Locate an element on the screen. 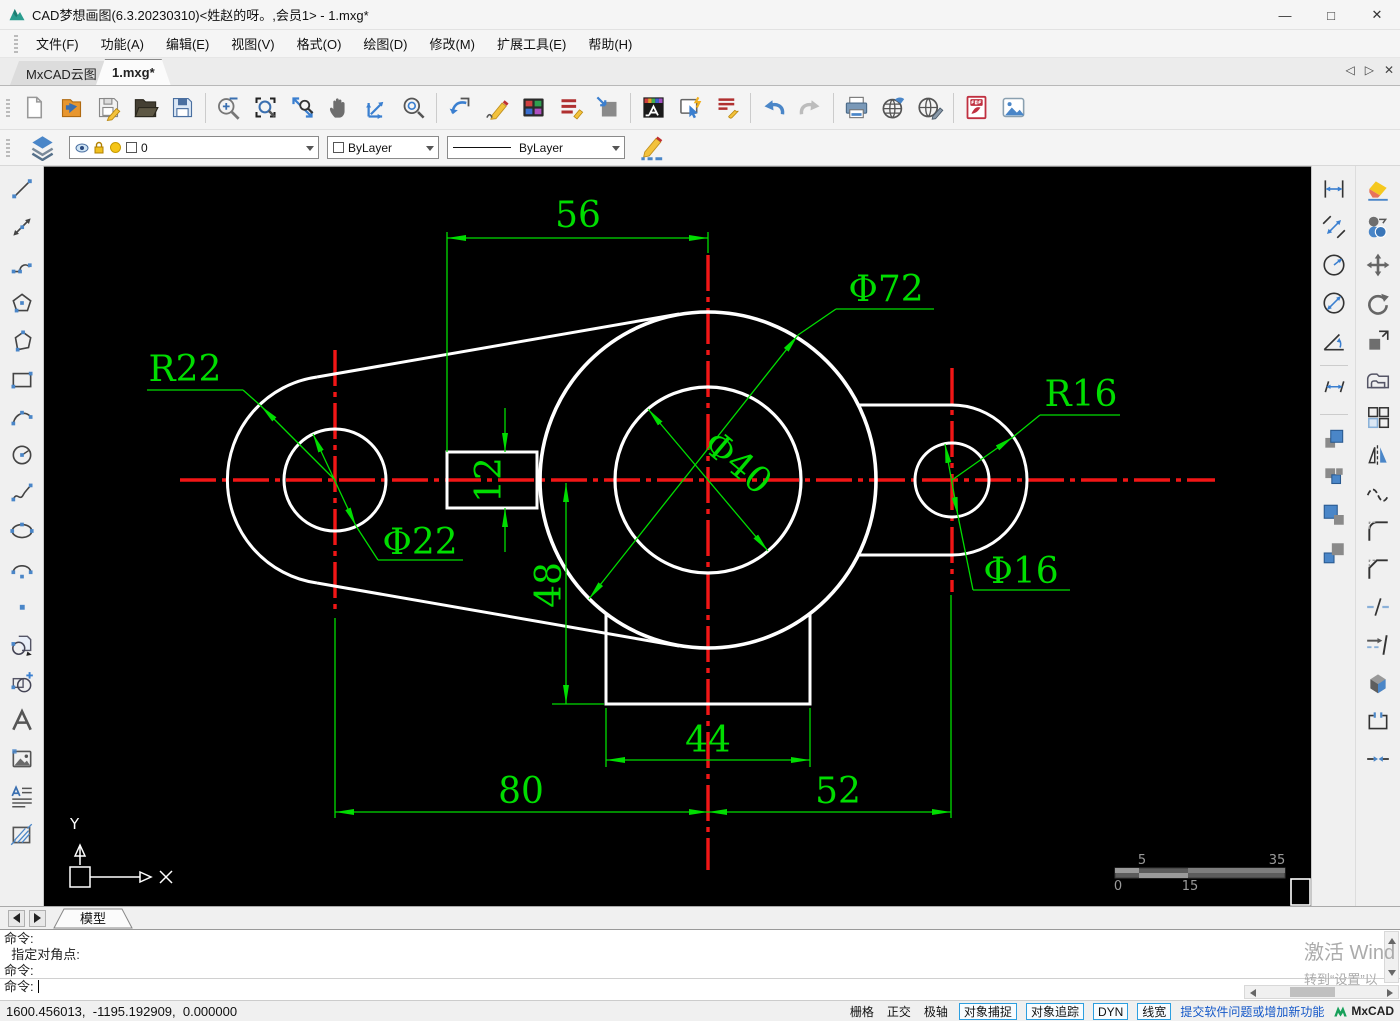 The width and height of the screenshot is (1400, 1021). chamfer-button is located at coordinates (1378, 569).